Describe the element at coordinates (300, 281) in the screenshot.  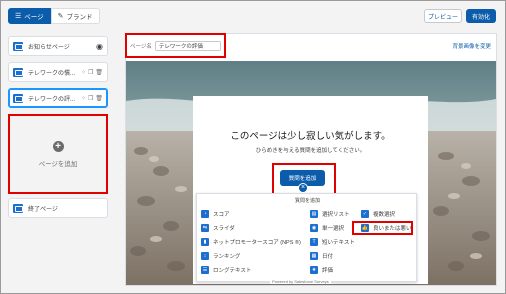
I see `powered-by-text: Powered by Salesforce Surveys` at that location.